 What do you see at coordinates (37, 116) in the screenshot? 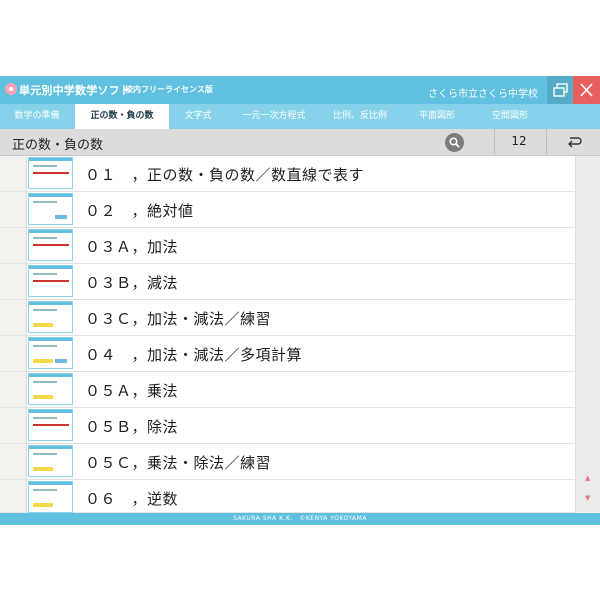
I see `tab-prep: 数学の準備` at bounding box center [37, 116].